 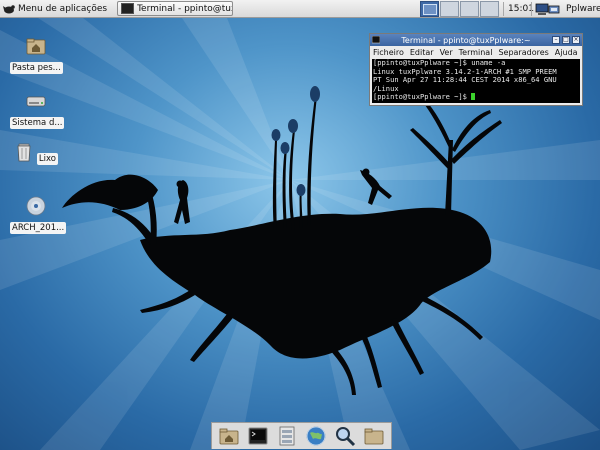 I want to click on folder-icon, so click(x=374, y=436).